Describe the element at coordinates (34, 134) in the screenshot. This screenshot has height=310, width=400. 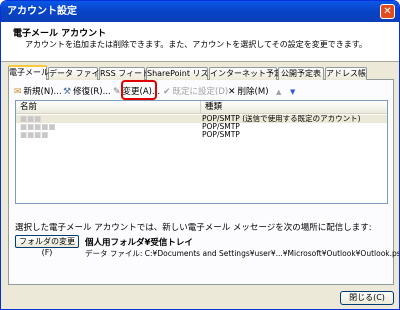
I see `account-name-redacted: ■■■■` at that location.